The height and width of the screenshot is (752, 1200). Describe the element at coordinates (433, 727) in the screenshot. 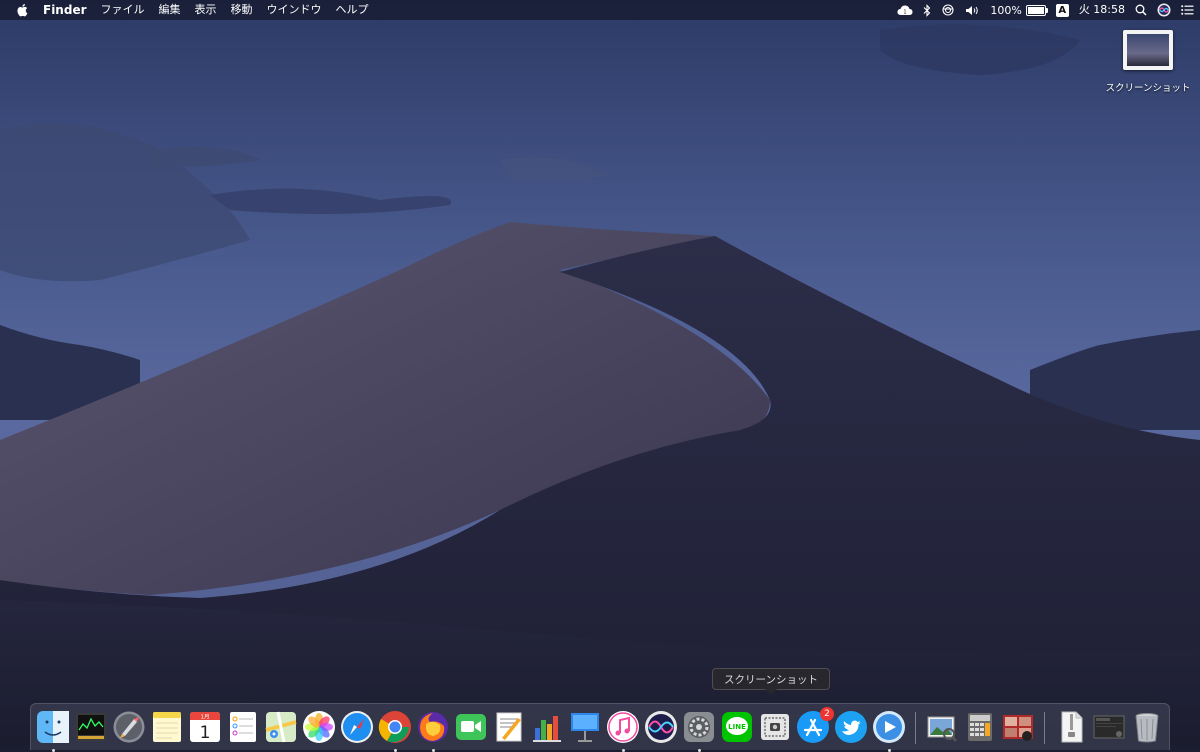

I see `firefox-icon` at that location.